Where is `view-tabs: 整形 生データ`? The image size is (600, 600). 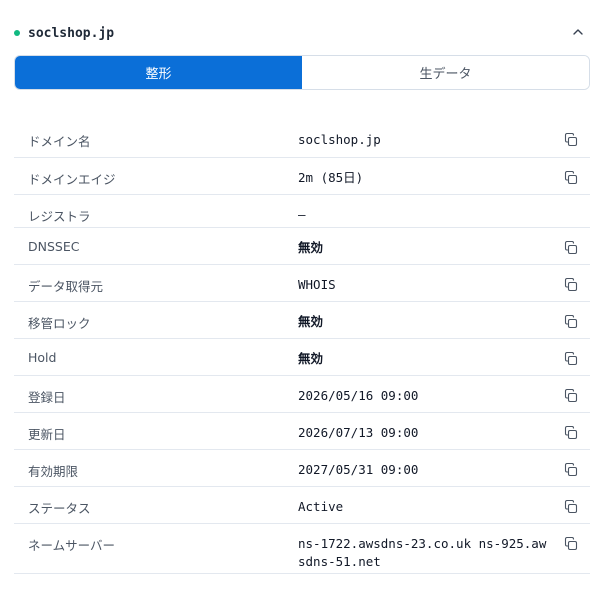 view-tabs: 整形 生データ is located at coordinates (302, 72).